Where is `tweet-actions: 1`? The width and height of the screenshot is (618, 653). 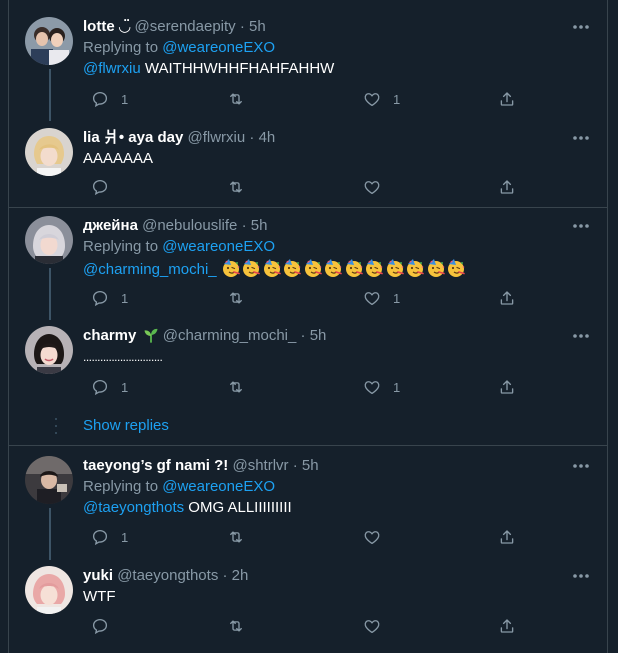
tweet-actions: 1 is located at coordinates (311, 537).